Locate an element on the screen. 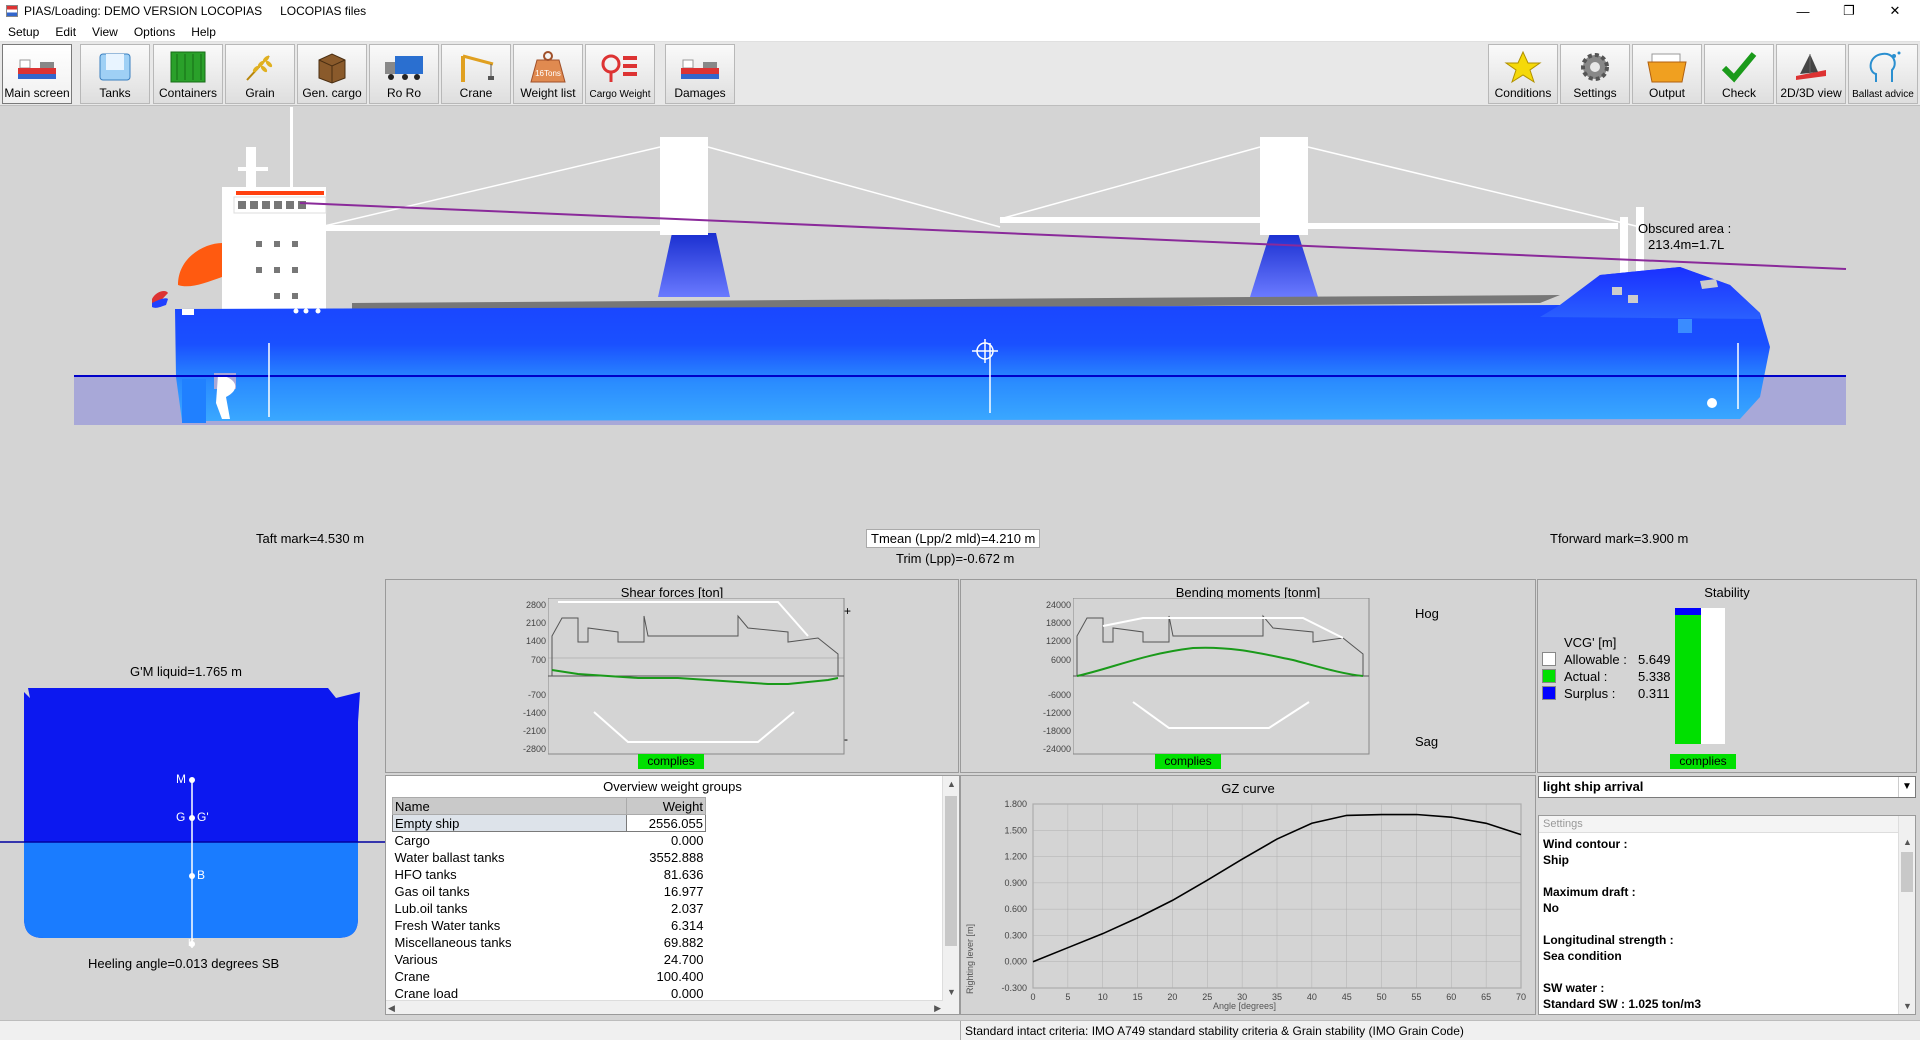 The width and height of the screenshot is (1920, 1040). output-label: Output is located at coordinates (1667, 93).